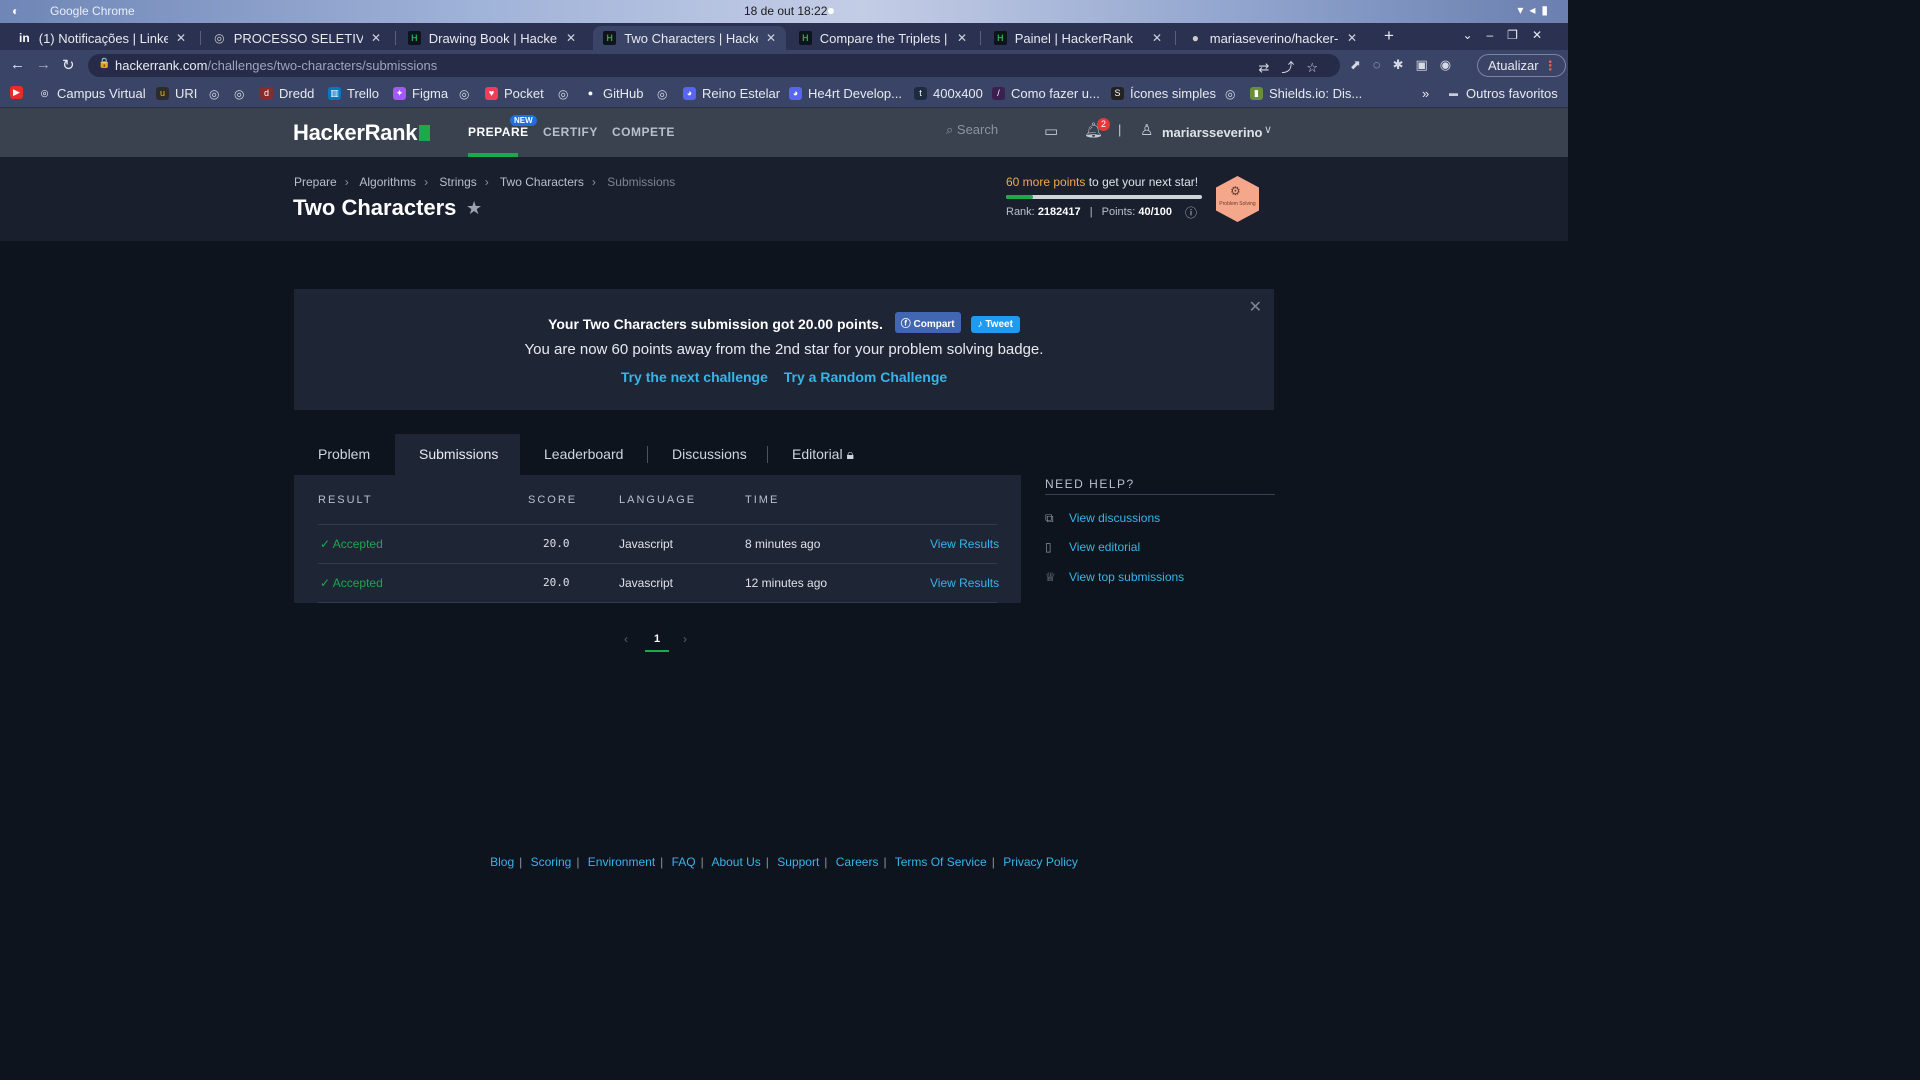  I want to click on bookmark-item: u URI, so click(176, 93).